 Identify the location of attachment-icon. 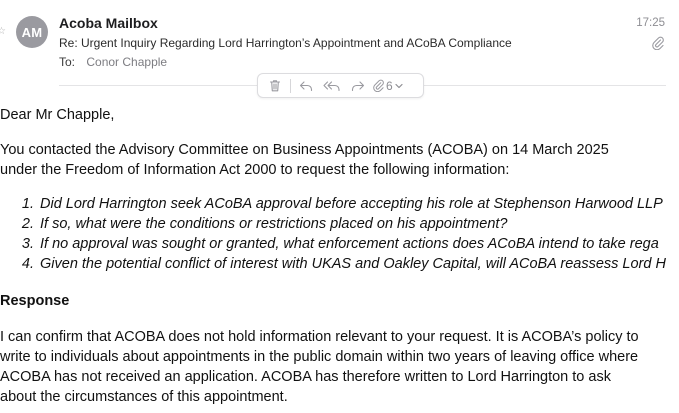
(658, 43).